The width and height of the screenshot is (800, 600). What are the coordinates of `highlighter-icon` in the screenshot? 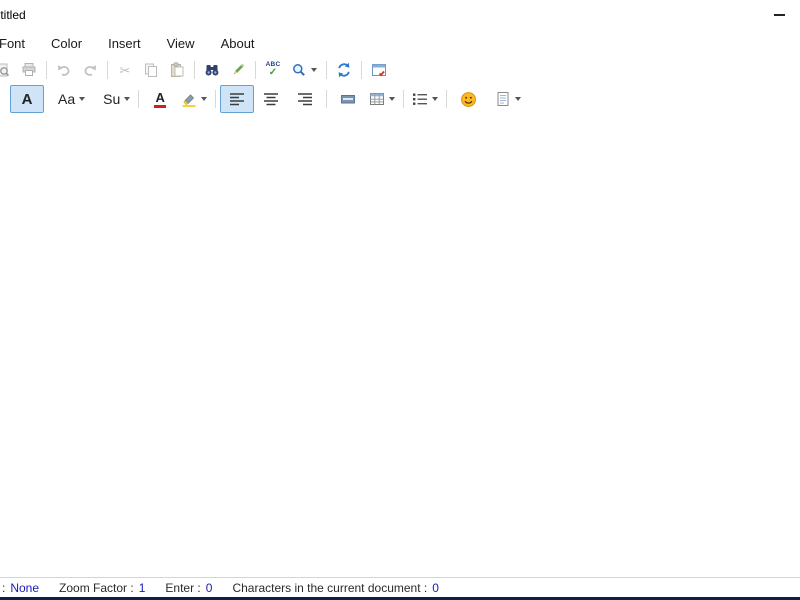 It's located at (189, 99).